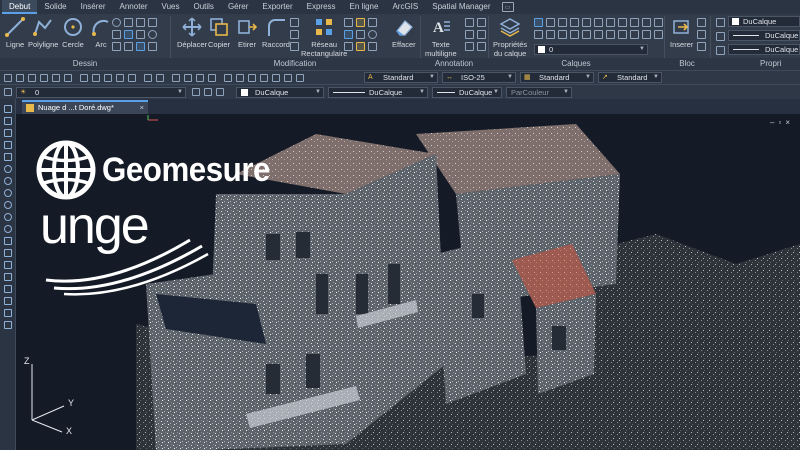 This screenshot has width=800, height=450. What do you see at coordinates (8, 193) in the screenshot?
I see `palette-revcloud-icon` at bounding box center [8, 193].